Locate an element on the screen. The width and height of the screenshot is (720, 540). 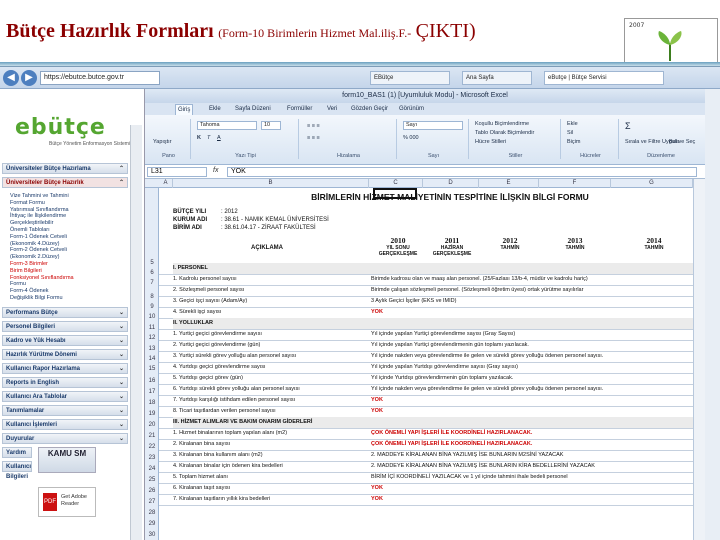
menu-kadro-yuk-hesabi: Kadro ve Yük Hesabı ⌄ is located at coordinates (65, 340).